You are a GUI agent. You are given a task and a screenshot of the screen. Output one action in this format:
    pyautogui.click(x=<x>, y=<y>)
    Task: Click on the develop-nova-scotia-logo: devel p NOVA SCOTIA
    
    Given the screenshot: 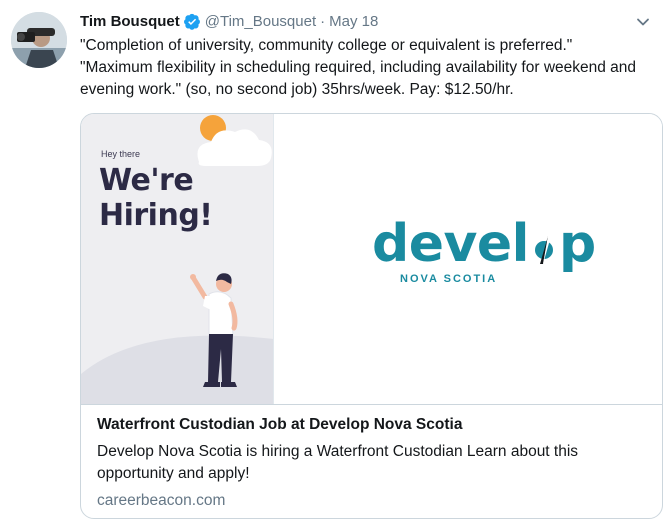 What is the action you would take?
    pyautogui.click(x=484, y=251)
    